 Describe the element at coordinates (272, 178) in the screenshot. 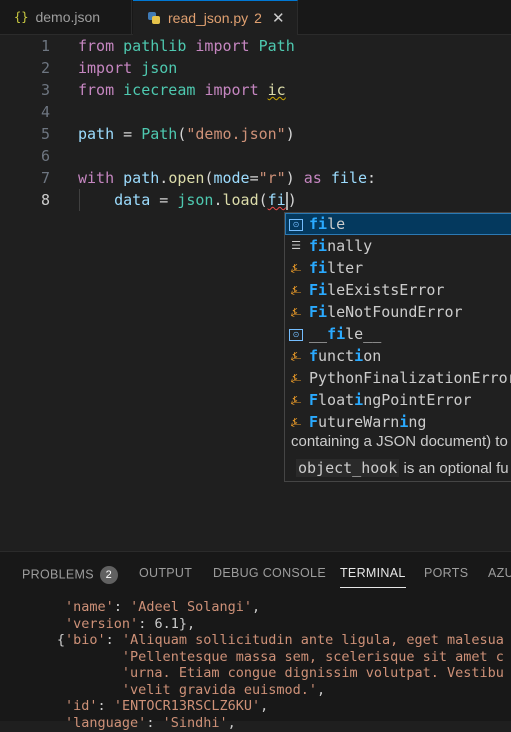

I see `code-token: "r"` at that location.